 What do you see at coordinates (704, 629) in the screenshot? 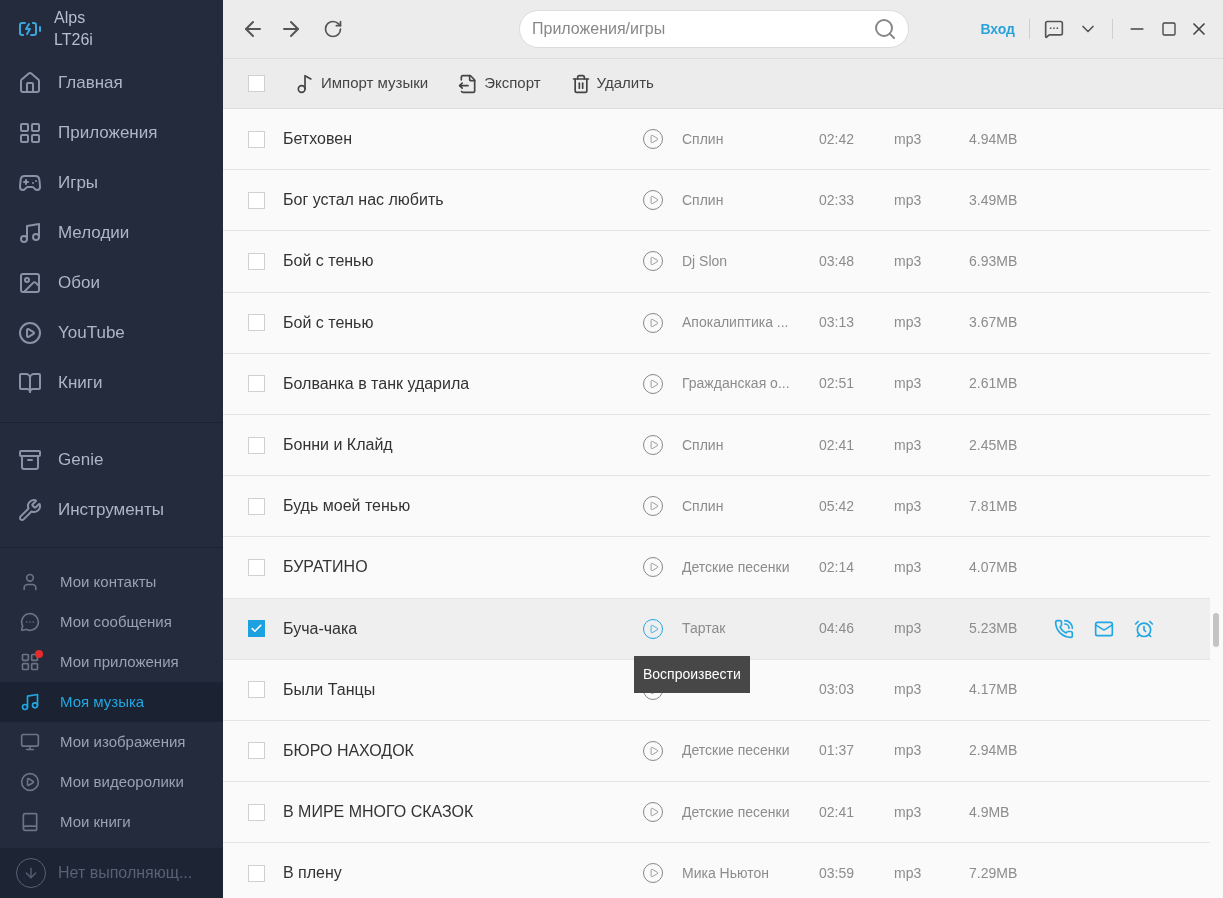
I see `artist-name: Тартак` at bounding box center [704, 629].